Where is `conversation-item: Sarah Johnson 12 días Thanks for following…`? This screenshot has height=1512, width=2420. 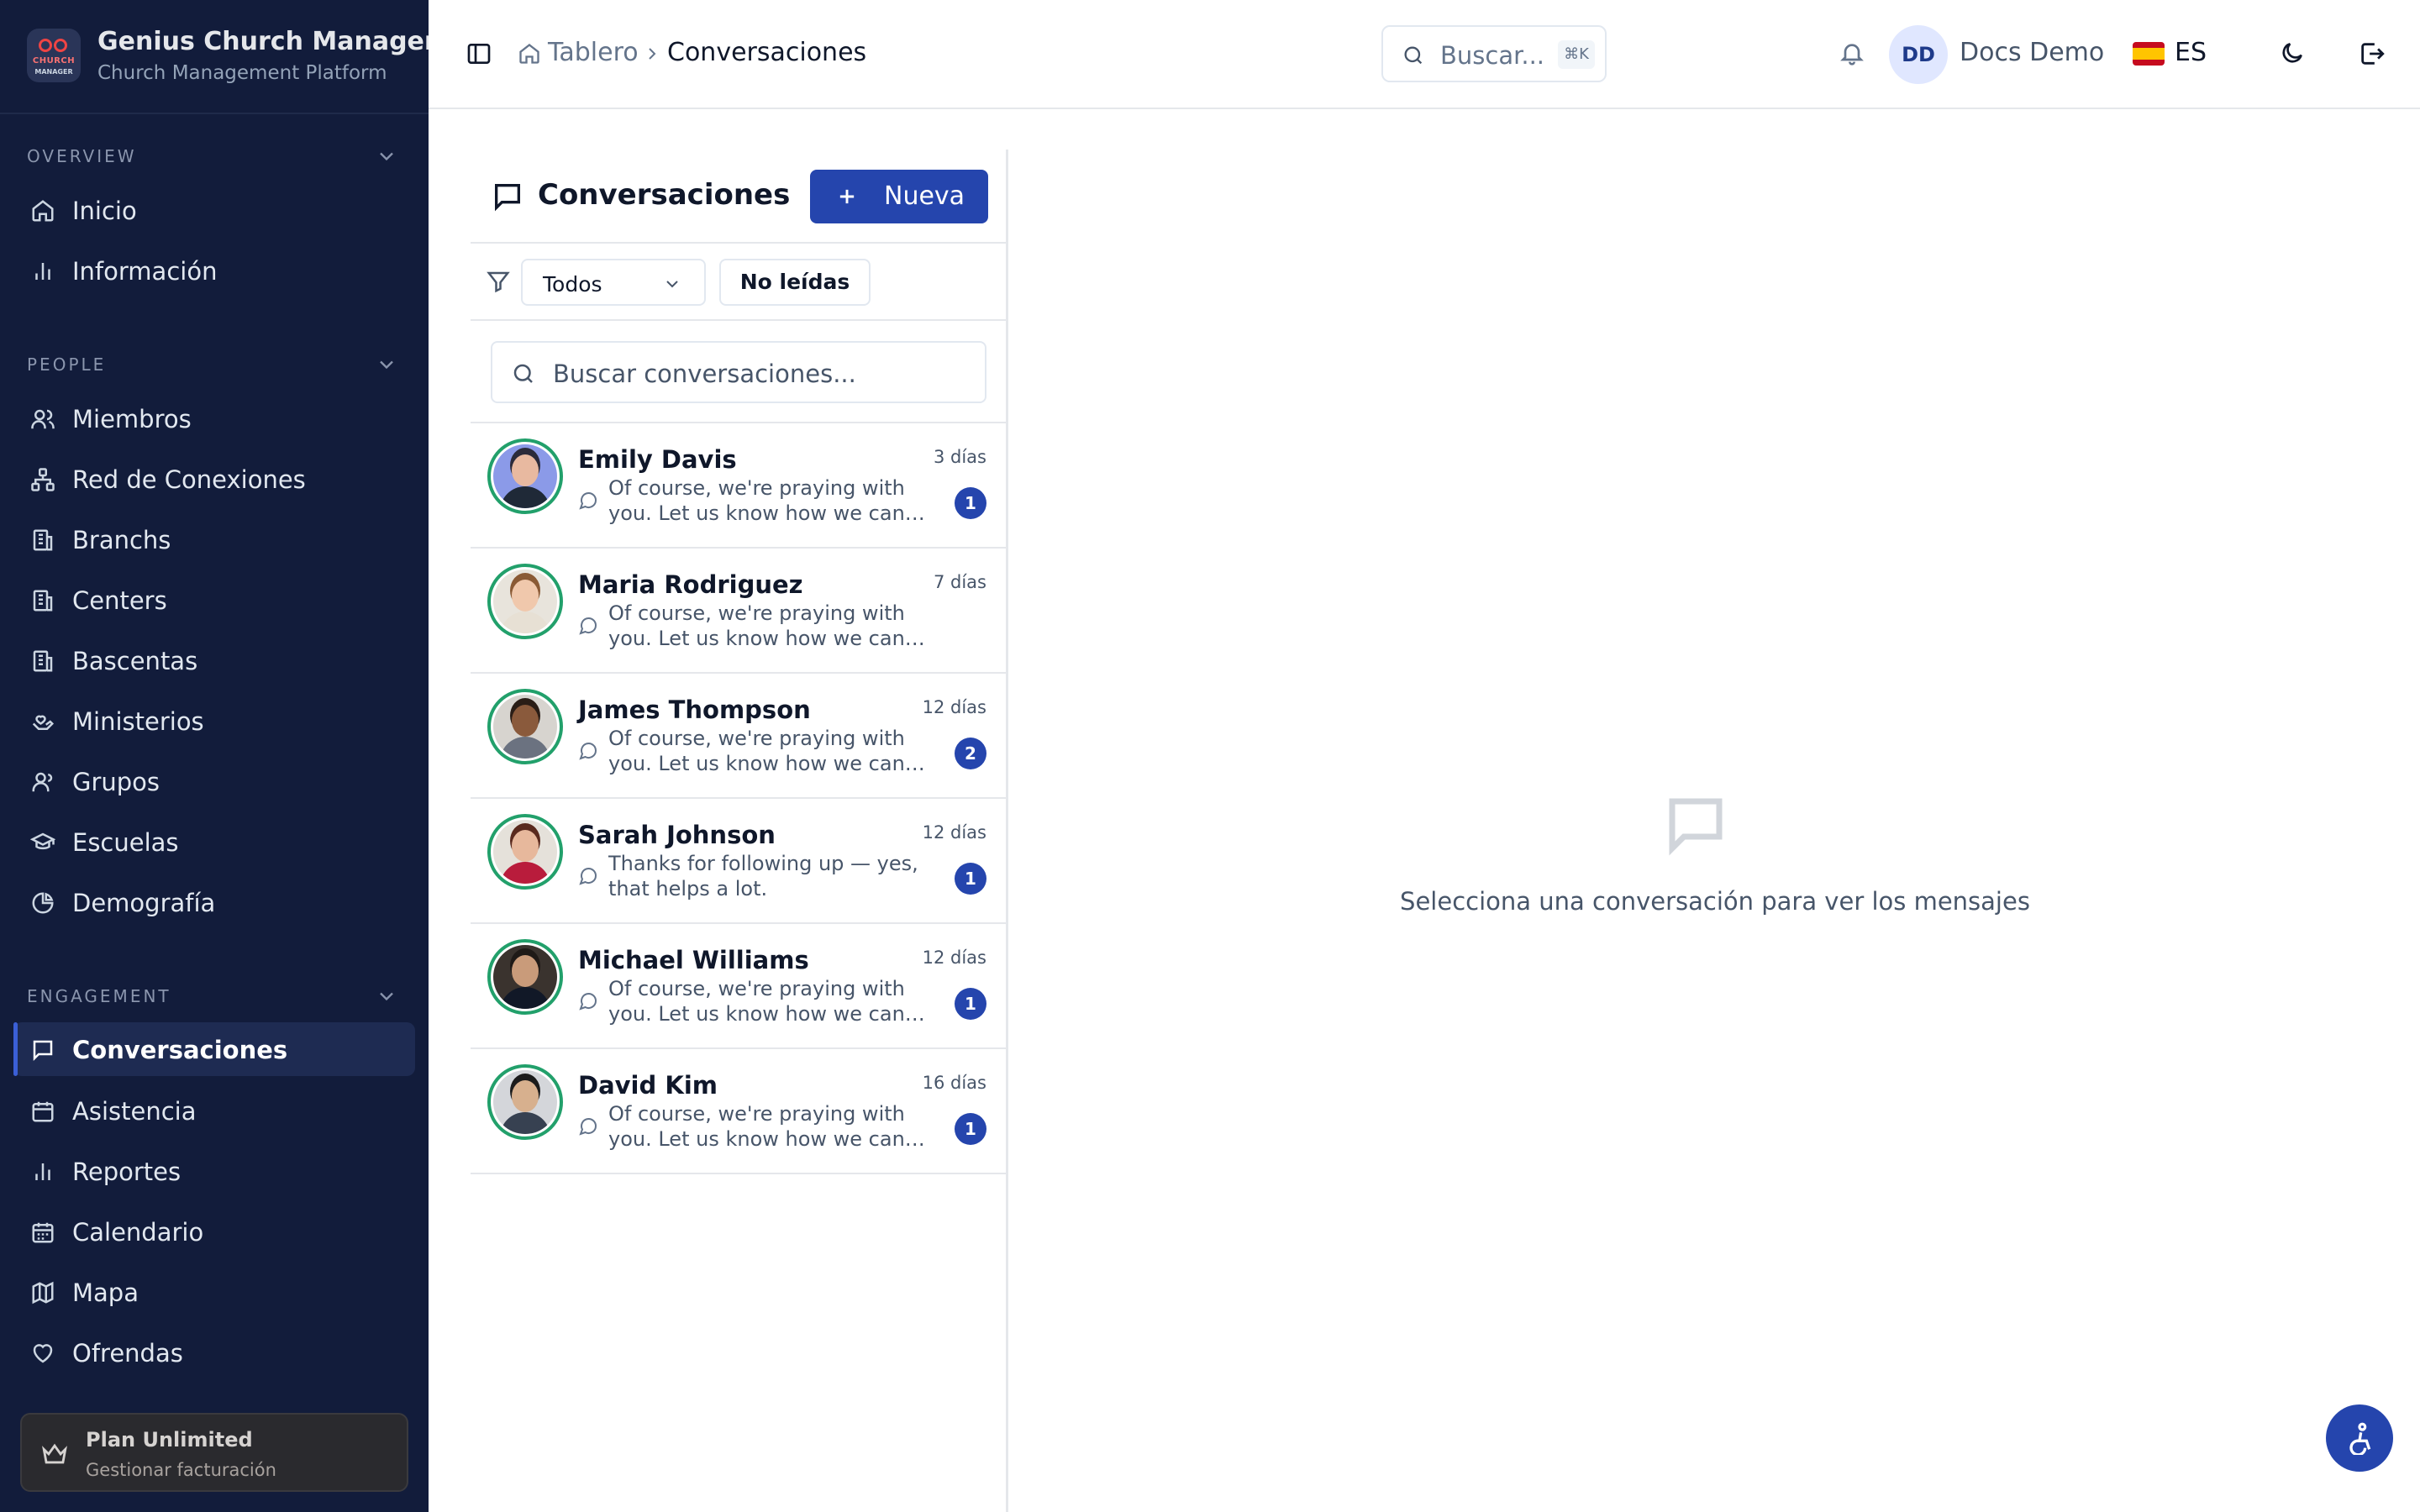
conversation-item: Sarah Johnson 12 días Thanks for following… is located at coordinates (739, 861).